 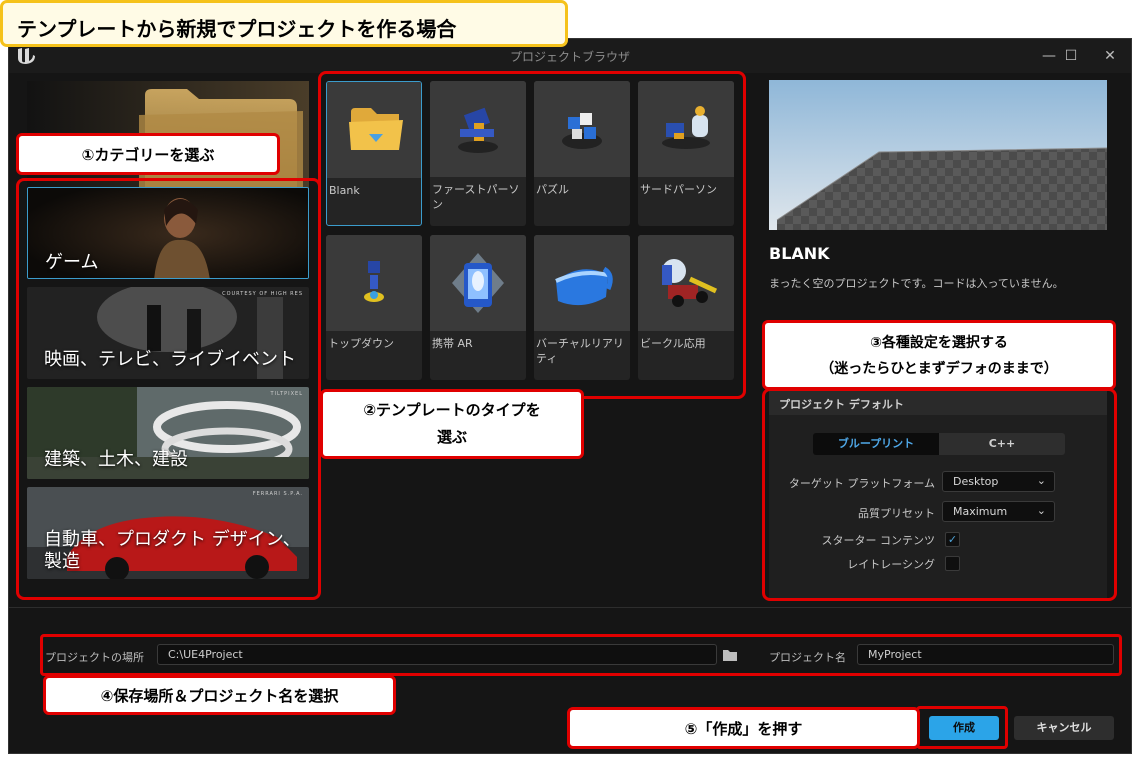 I want to click on annotation-frame-categories, so click(x=168, y=389).